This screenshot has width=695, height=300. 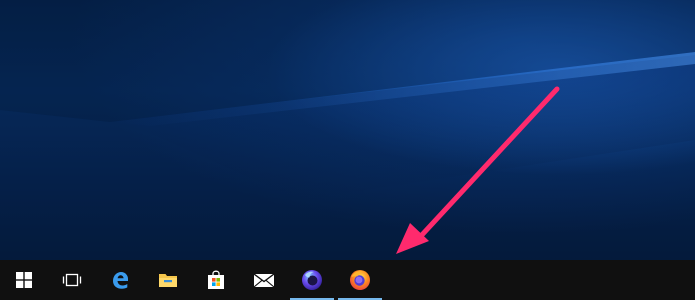 I want to click on firefox-nightly-button, so click(x=312, y=280).